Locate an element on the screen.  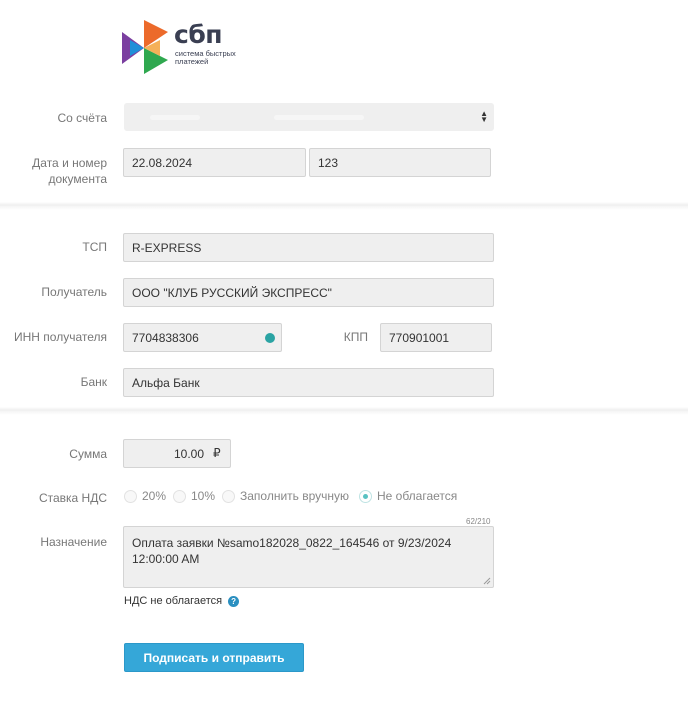
from-account-select: ▲ ▼ is located at coordinates (309, 117).